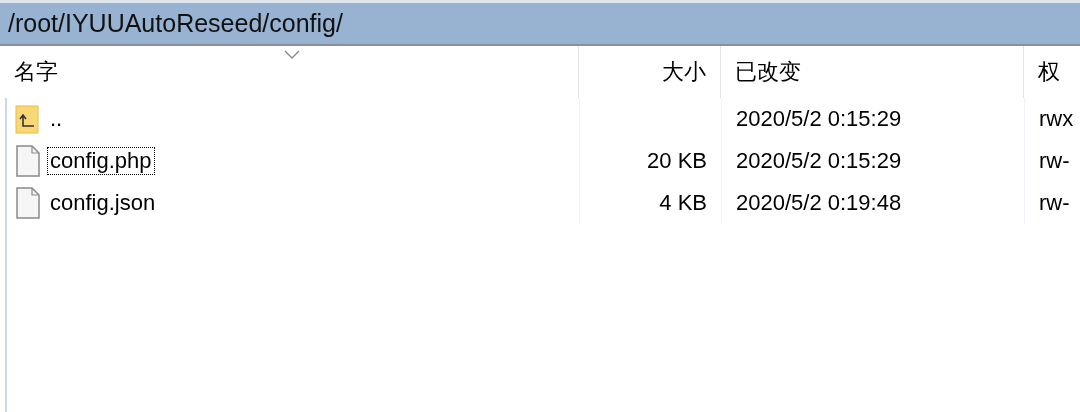 The width and height of the screenshot is (1080, 412). I want to click on column-header: 已改变, so click(871, 72).